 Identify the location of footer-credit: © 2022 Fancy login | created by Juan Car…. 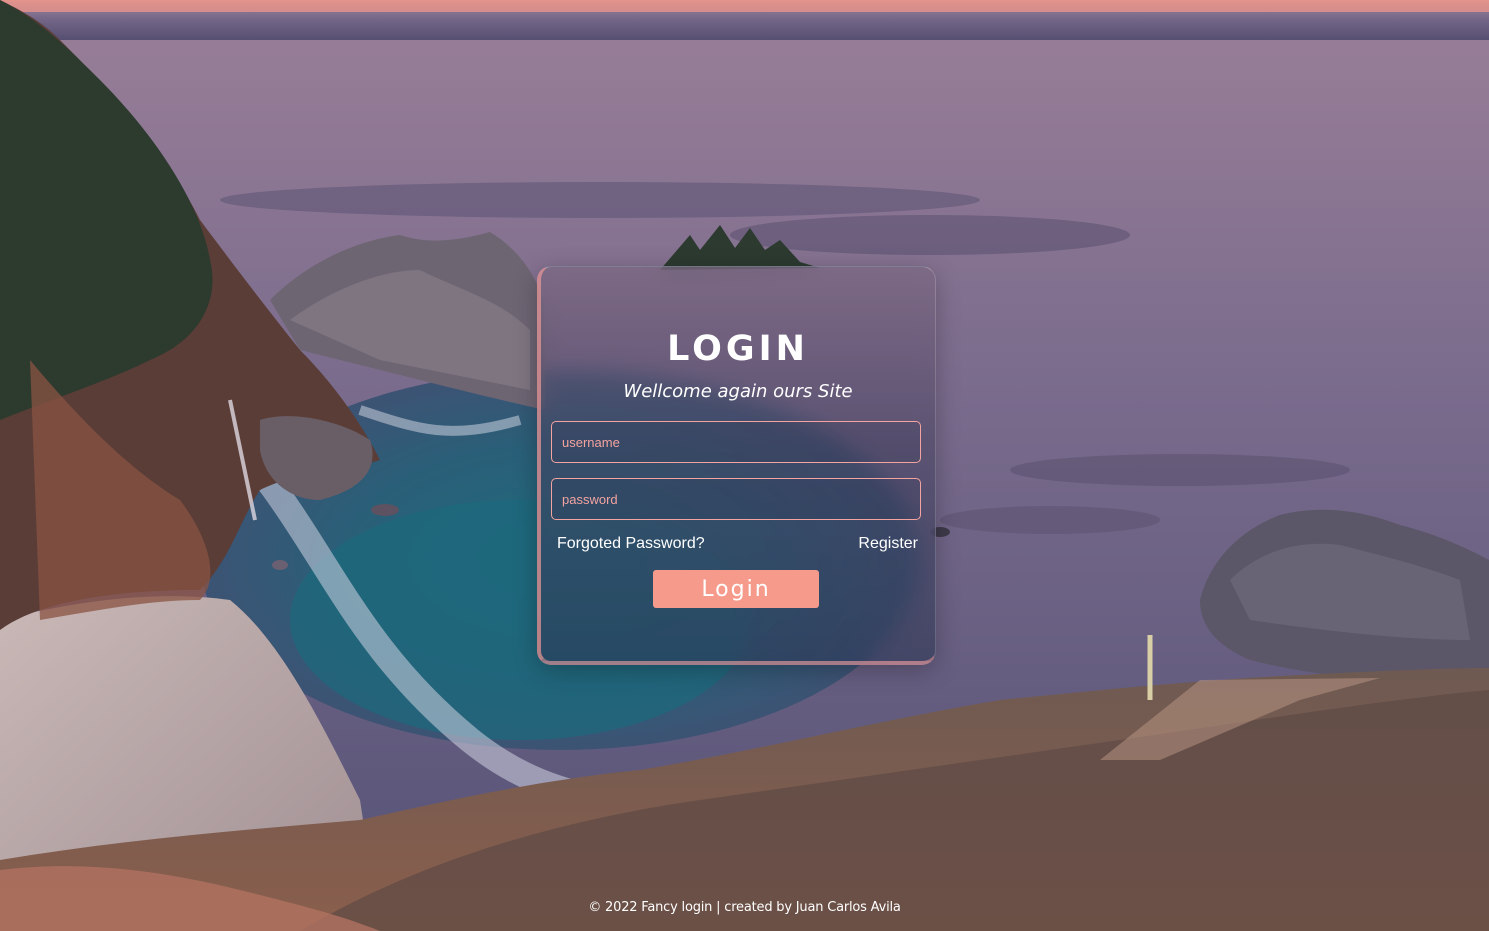
(744, 907).